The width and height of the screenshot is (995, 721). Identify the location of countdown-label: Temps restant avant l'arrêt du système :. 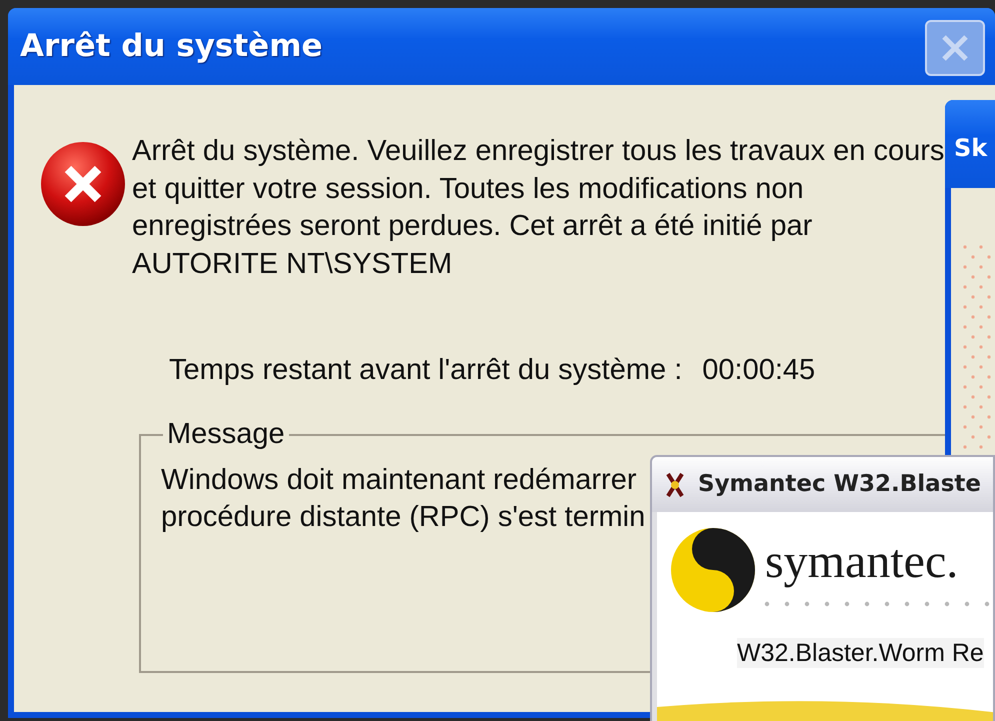
(425, 370).